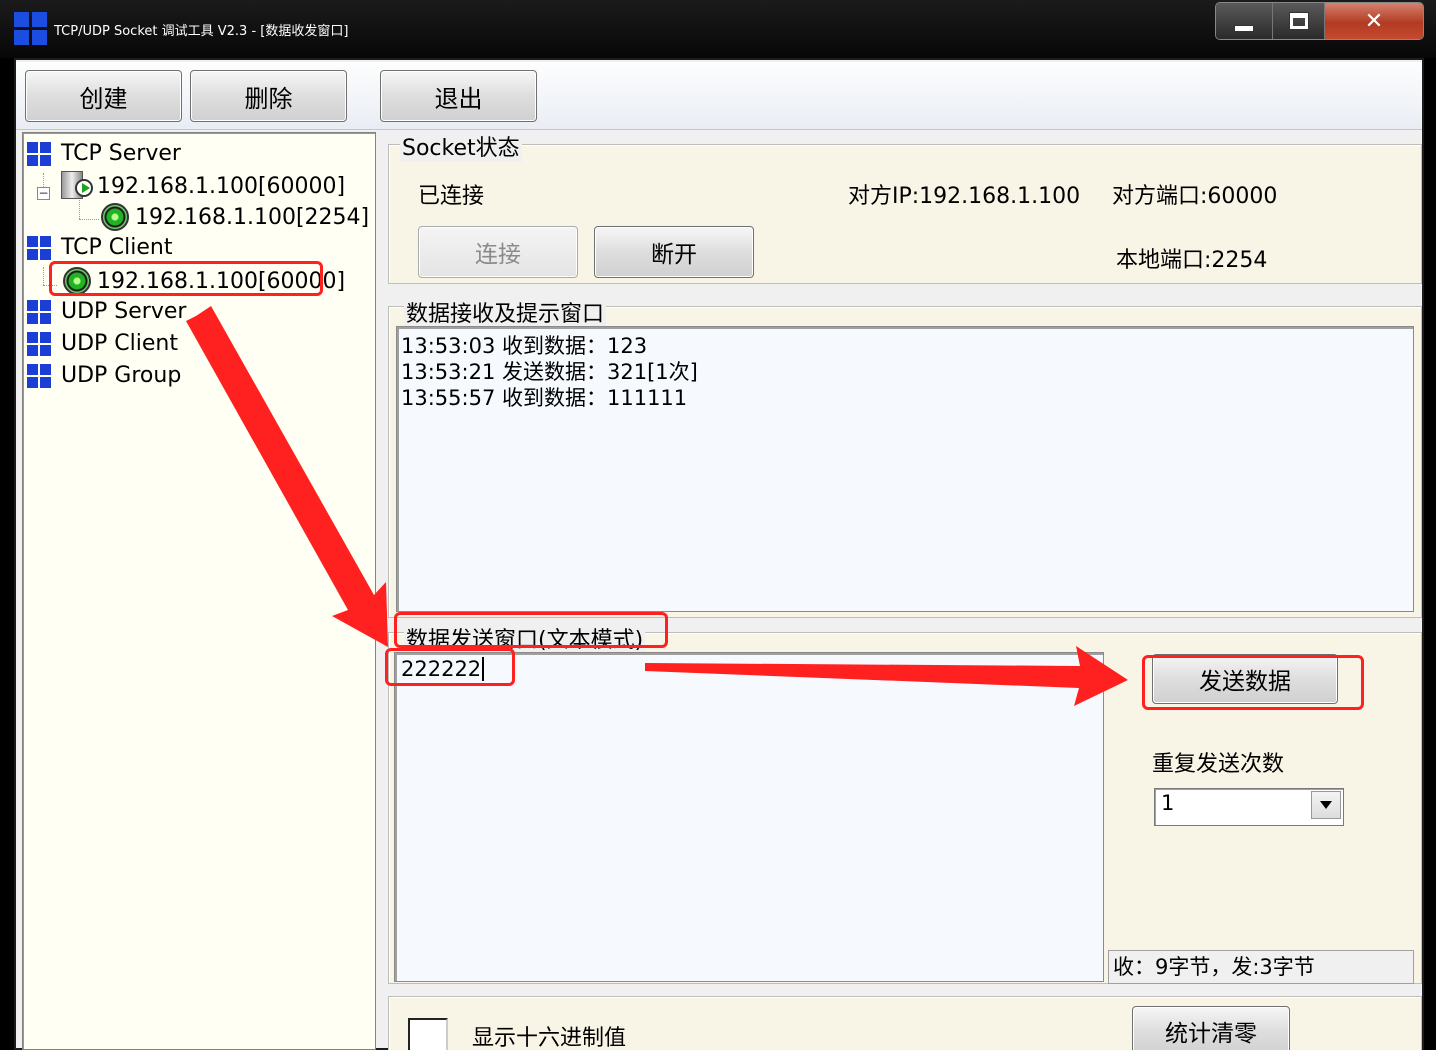 The height and width of the screenshot is (1050, 1436). I want to click on tcp-client-icon, so click(39, 247).